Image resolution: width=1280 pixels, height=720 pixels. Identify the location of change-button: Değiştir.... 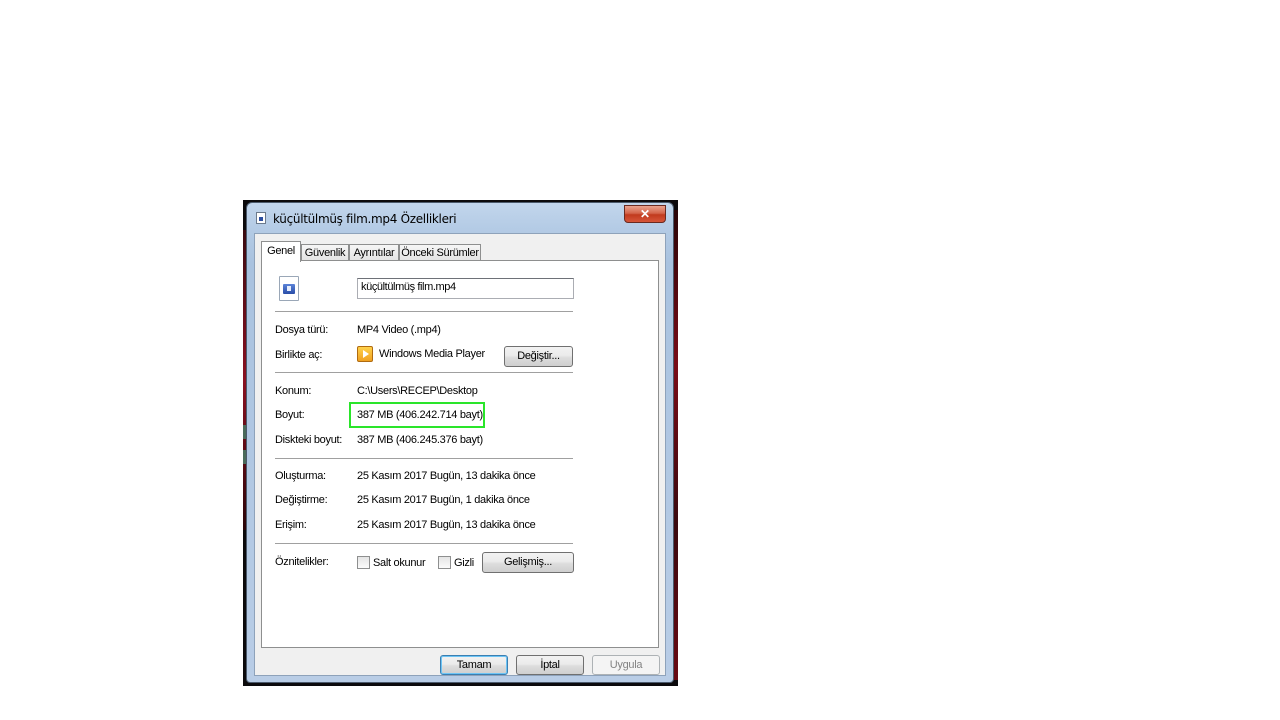
(538, 356).